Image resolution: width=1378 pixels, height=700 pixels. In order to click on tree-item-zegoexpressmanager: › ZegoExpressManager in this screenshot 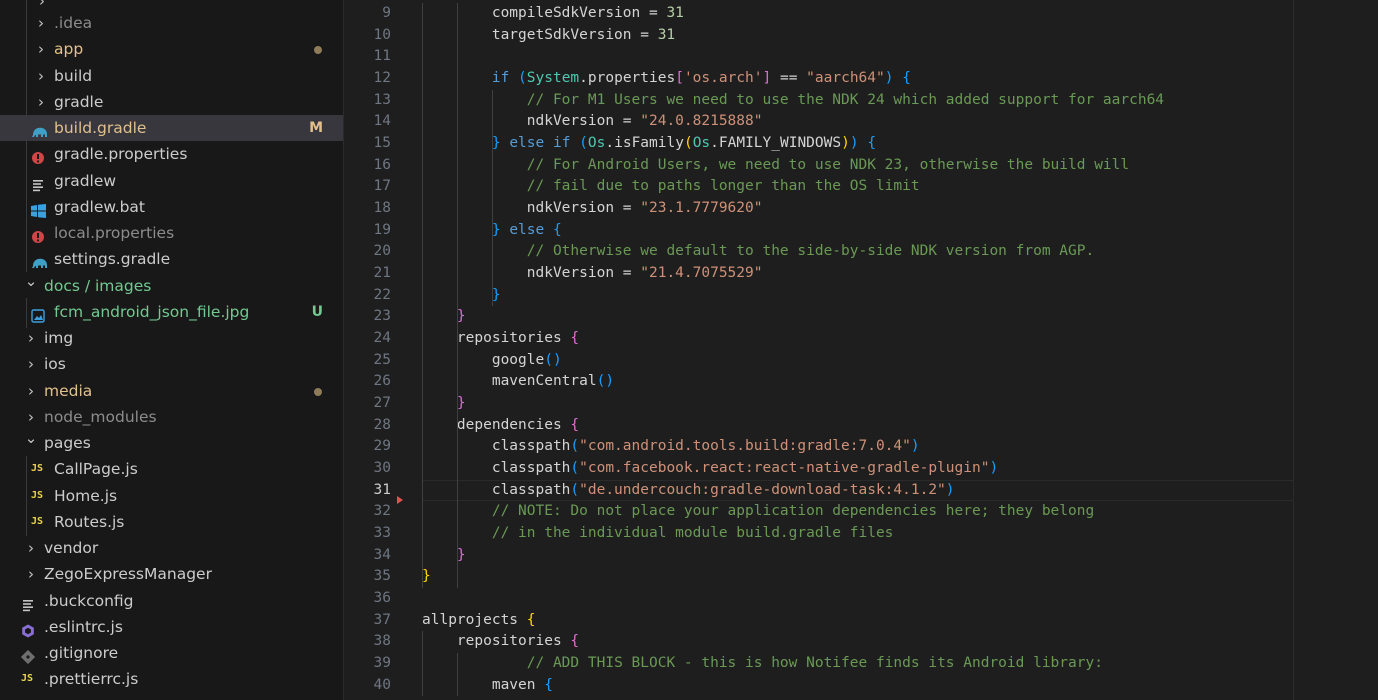, I will do `click(171, 574)`.